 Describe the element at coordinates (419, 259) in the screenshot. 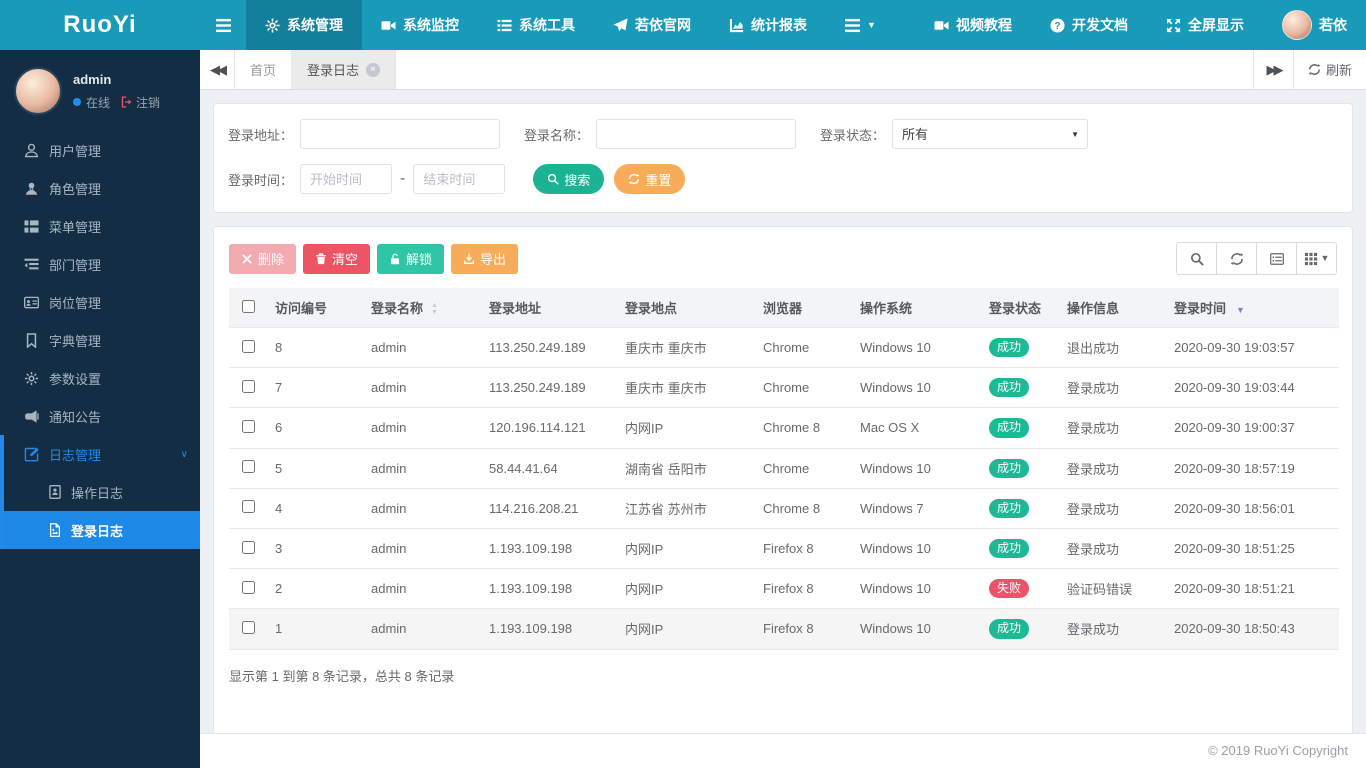

I see `unlock-button-label: 解锁` at that location.